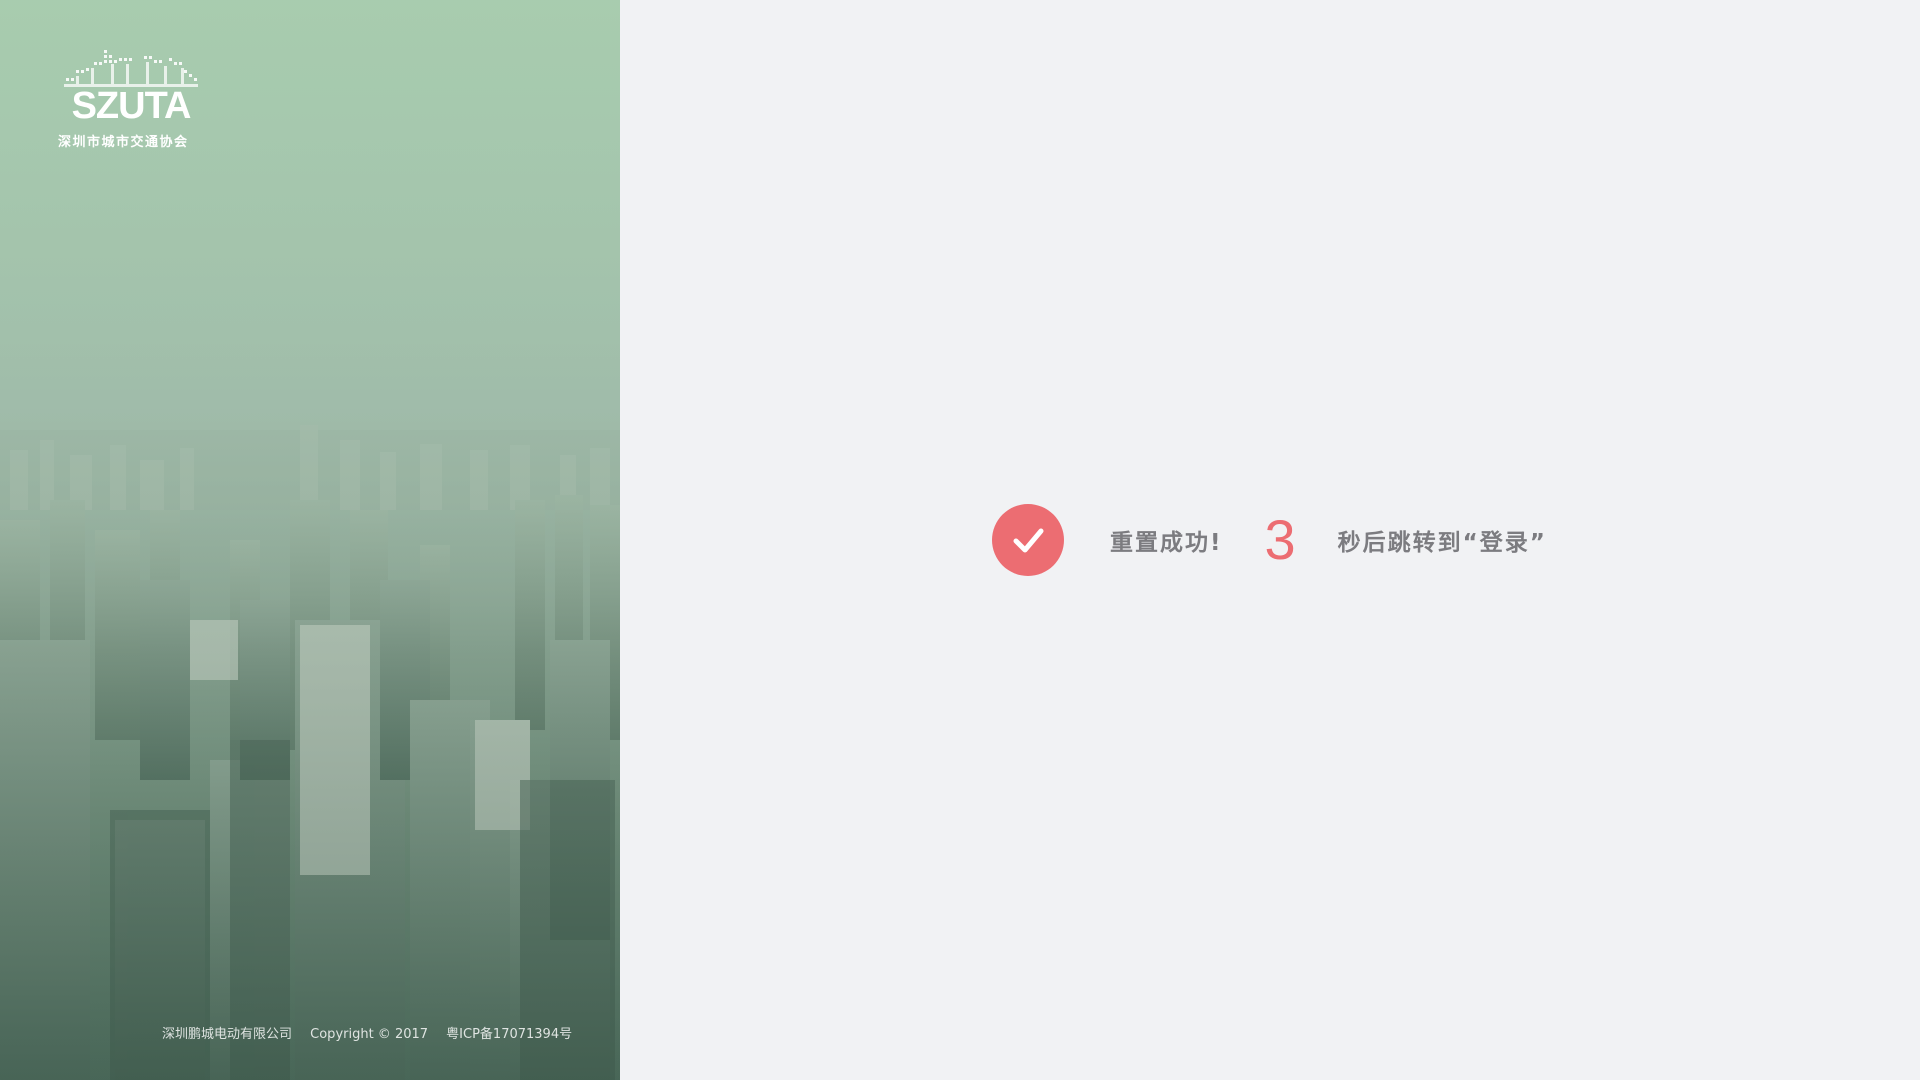 The height and width of the screenshot is (1080, 1920). What do you see at coordinates (1166, 543) in the screenshot?
I see `success-message: 重置成功!` at bounding box center [1166, 543].